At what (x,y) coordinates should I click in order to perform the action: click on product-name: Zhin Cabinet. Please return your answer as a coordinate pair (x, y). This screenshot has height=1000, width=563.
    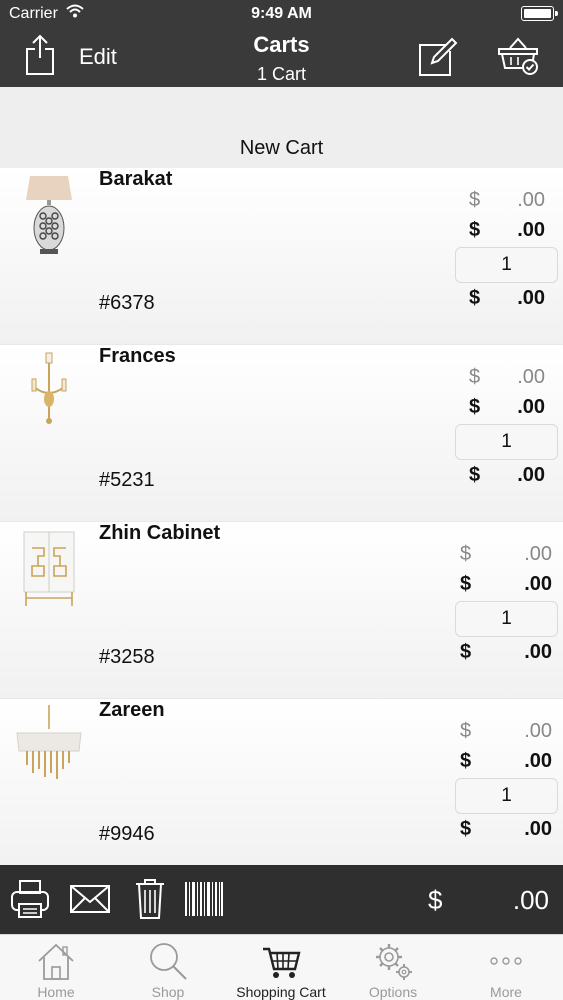
    Looking at the image, I should click on (160, 533).